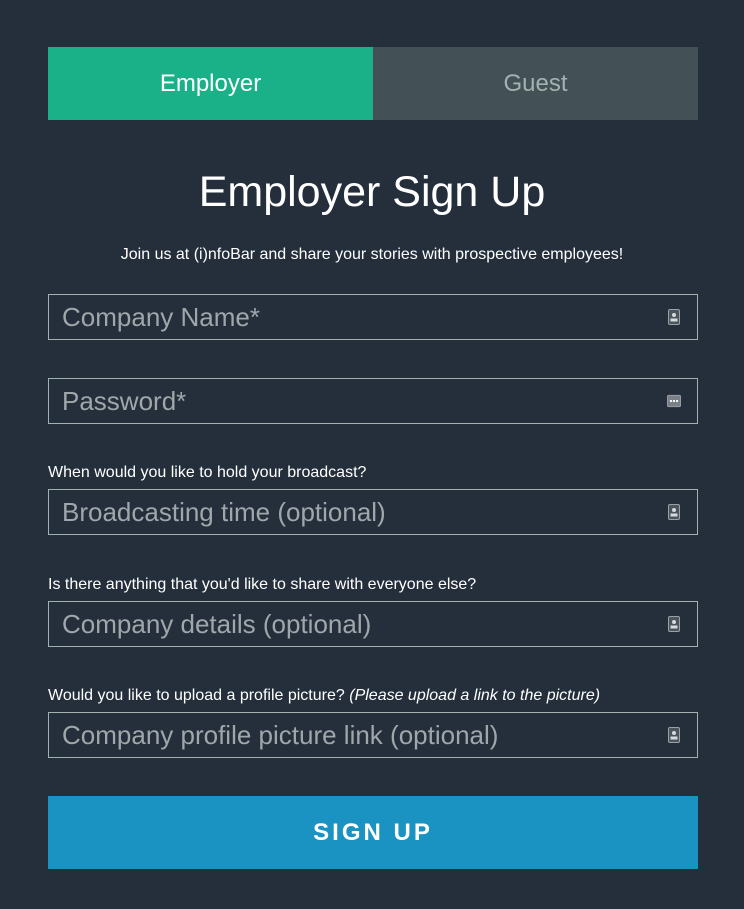 This screenshot has width=744, height=909. I want to click on account-type-tabs: Employer Guest, so click(373, 83).